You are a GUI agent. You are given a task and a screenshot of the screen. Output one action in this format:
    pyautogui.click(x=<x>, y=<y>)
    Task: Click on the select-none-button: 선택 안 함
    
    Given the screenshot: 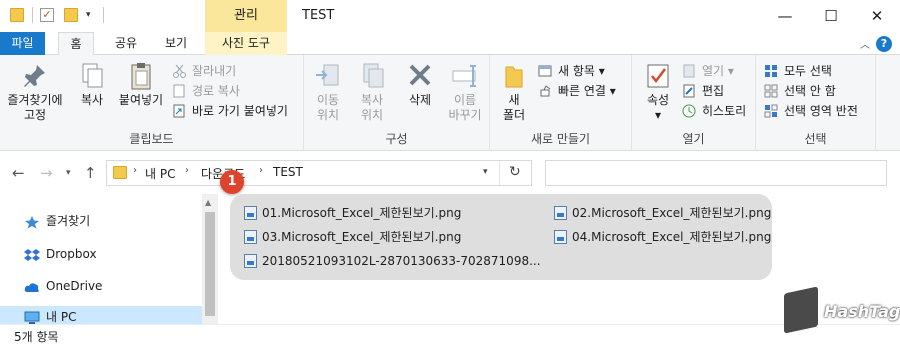 What is the action you would take?
    pyautogui.click(x=800, y=91)
    